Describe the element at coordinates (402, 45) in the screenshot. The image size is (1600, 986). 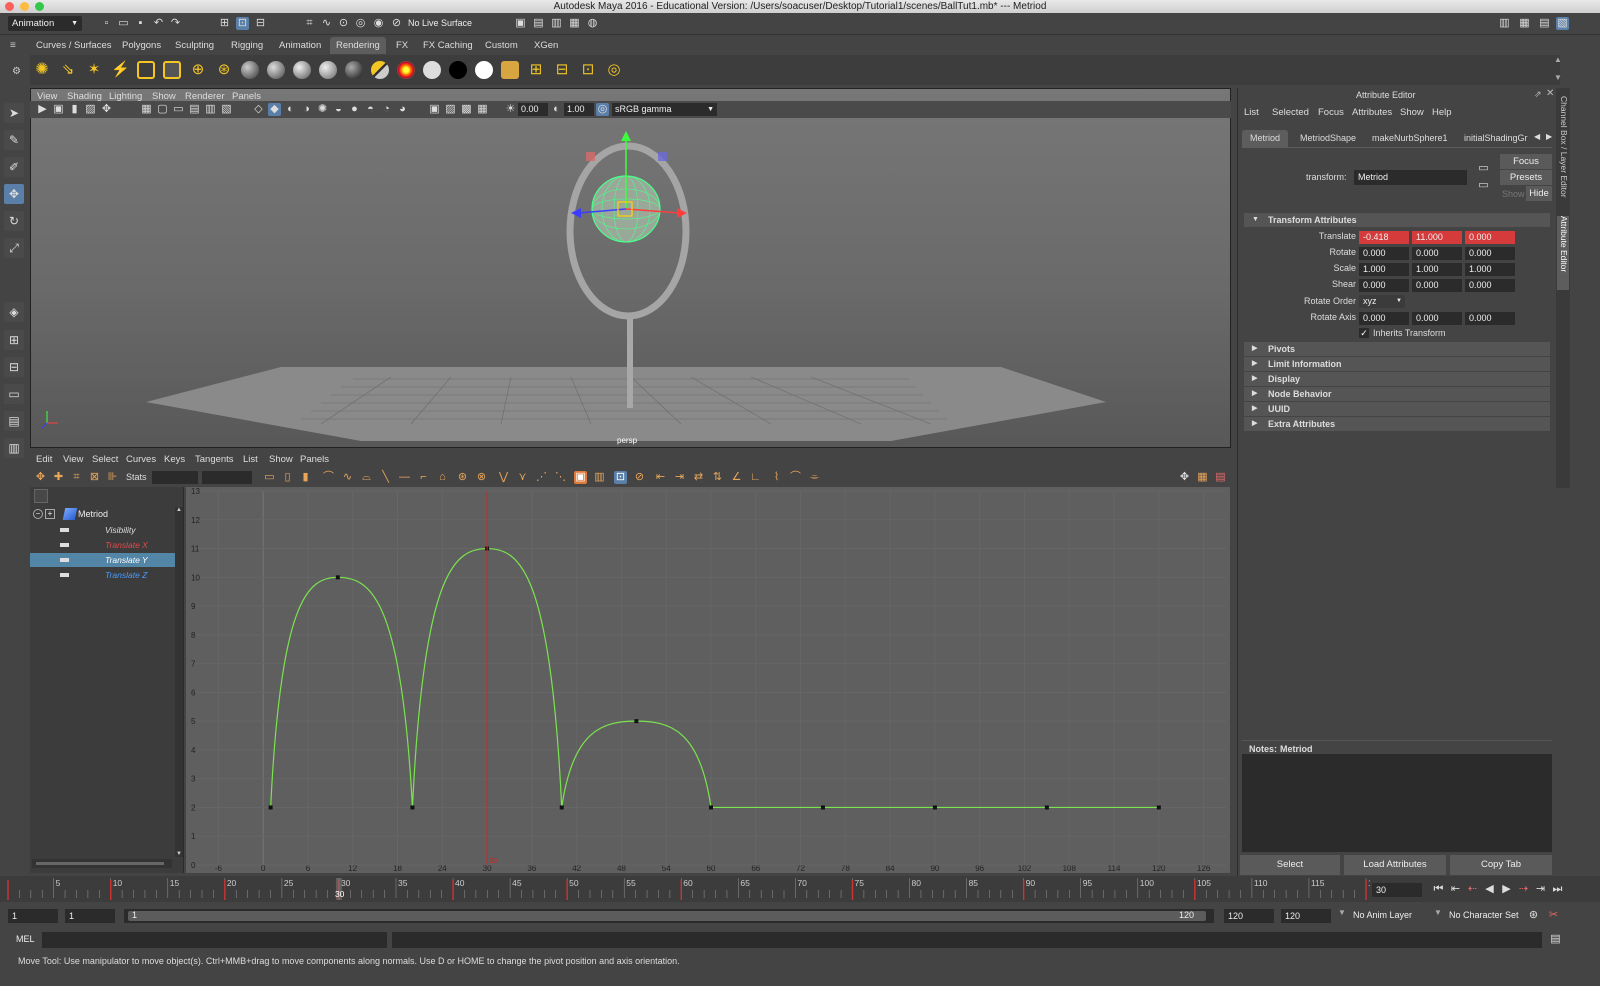
I see `shelf-tab-fx: FX` at that location.